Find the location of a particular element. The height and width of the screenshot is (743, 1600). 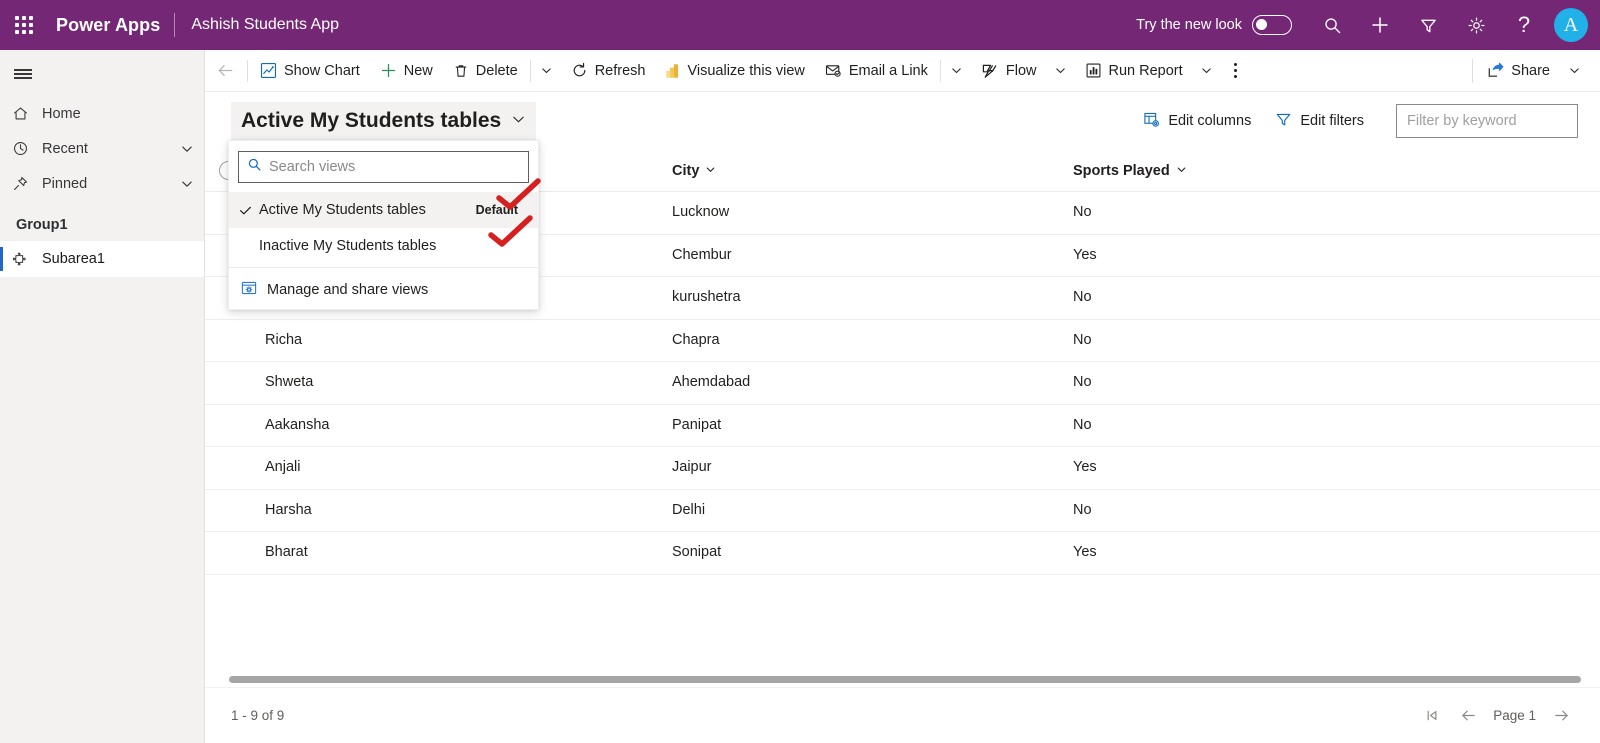

email-a-link-button: Email a Link is located at coordinates (876, 71).